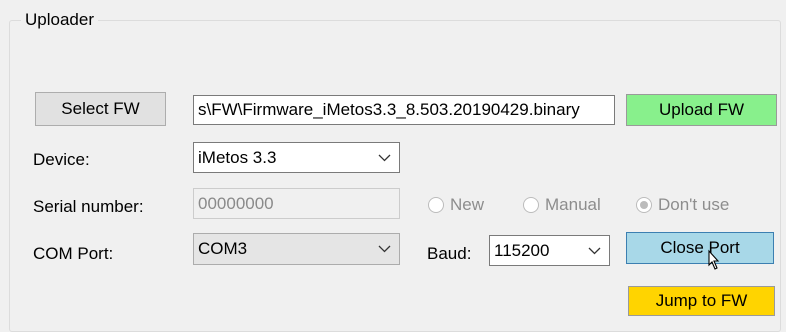 The image size is (786, 332). What do you see at coordinates (61, 159) in the screenshot?
I see `device-label: Device:` at bounding box center [61, 159].